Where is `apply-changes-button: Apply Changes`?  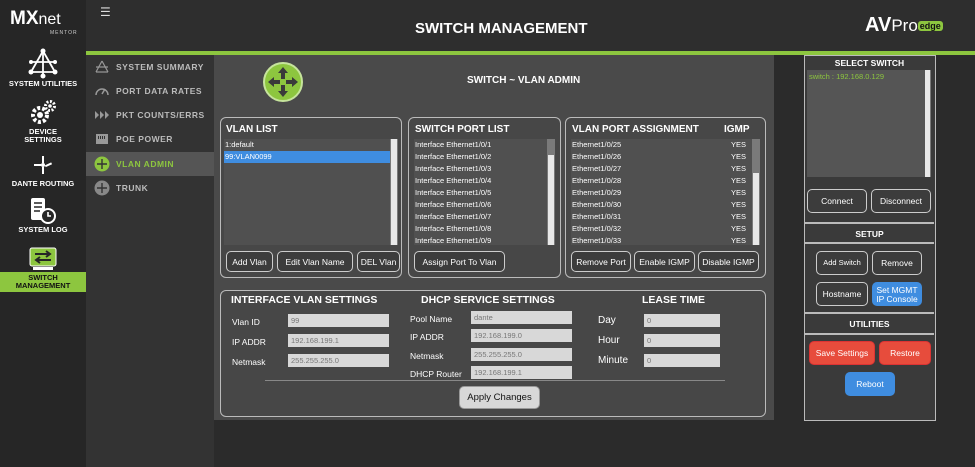 apply-changes-button: Apply Changes is located at coordinates (499, 397).